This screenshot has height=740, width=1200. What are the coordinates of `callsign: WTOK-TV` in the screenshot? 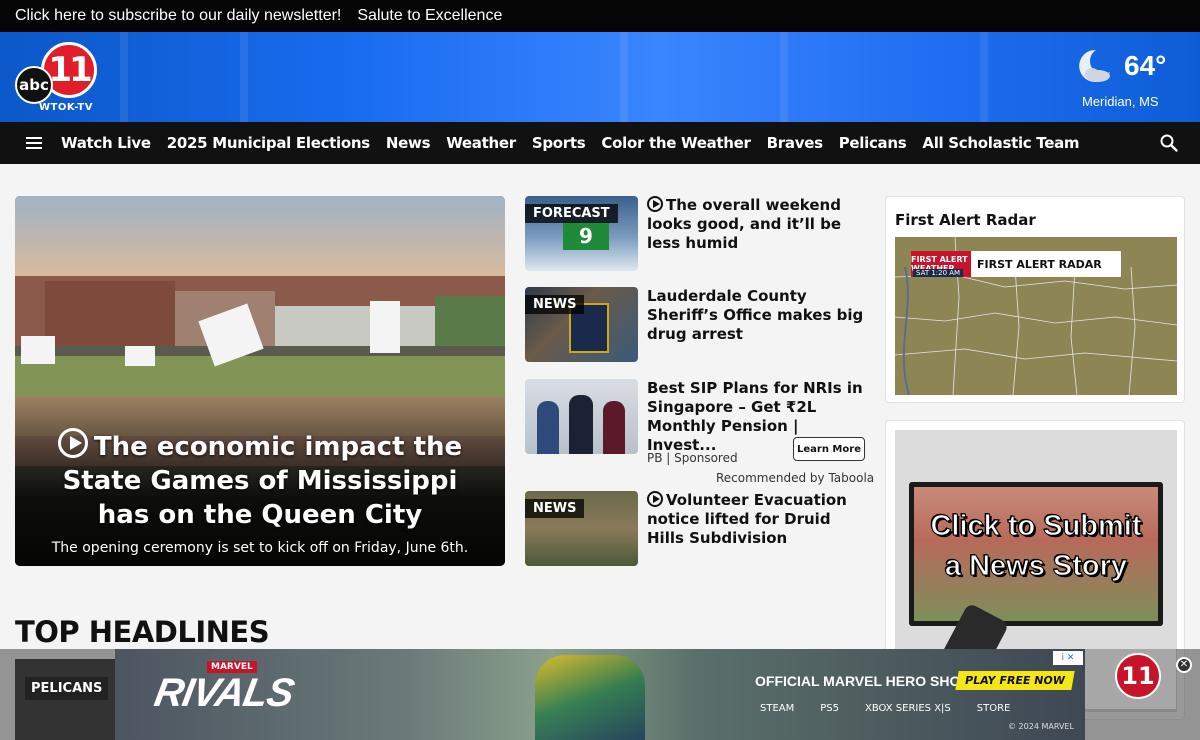 It's located at (66, 107).